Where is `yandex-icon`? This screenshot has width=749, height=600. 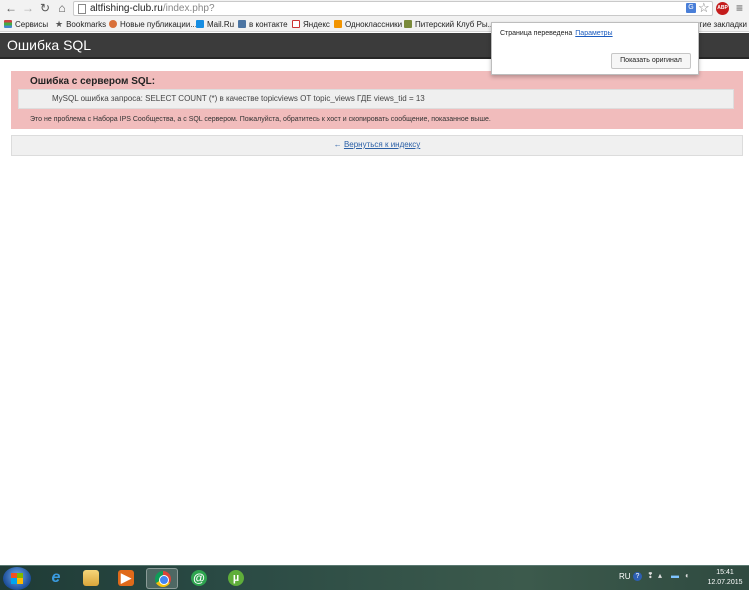 yandex-icon is located at coordinates (296, 24).